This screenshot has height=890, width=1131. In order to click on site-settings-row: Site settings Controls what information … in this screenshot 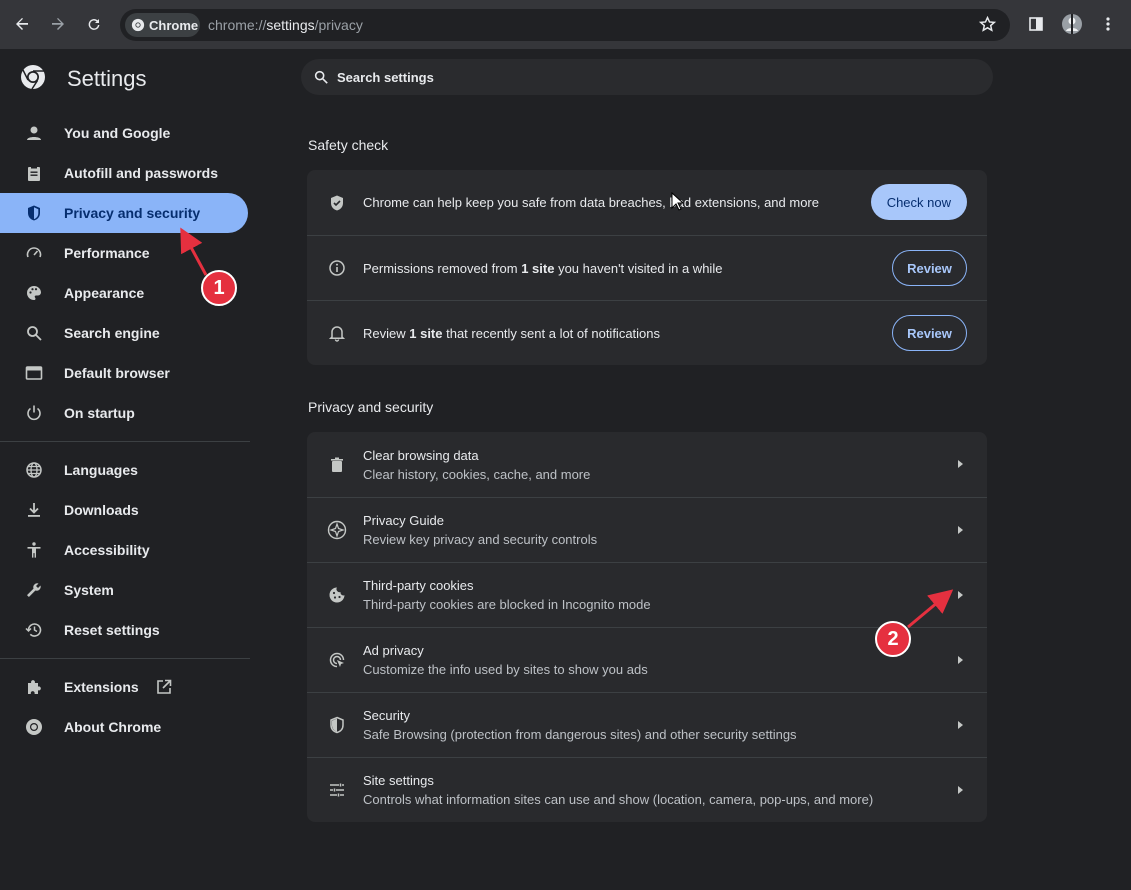, I will do `click(647, 789)`.